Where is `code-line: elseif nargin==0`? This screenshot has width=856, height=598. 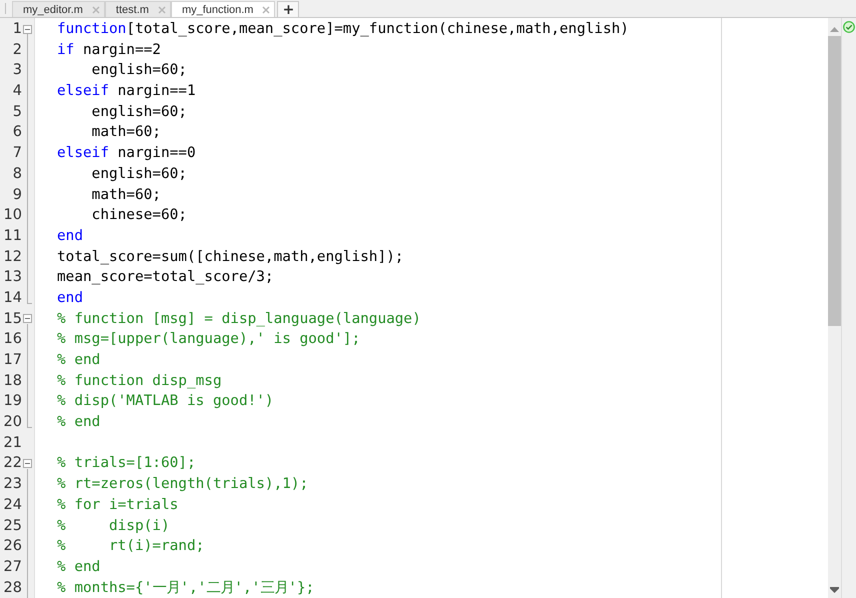 code-line: elseif nargin==0 is located at coordinates (127, 154).